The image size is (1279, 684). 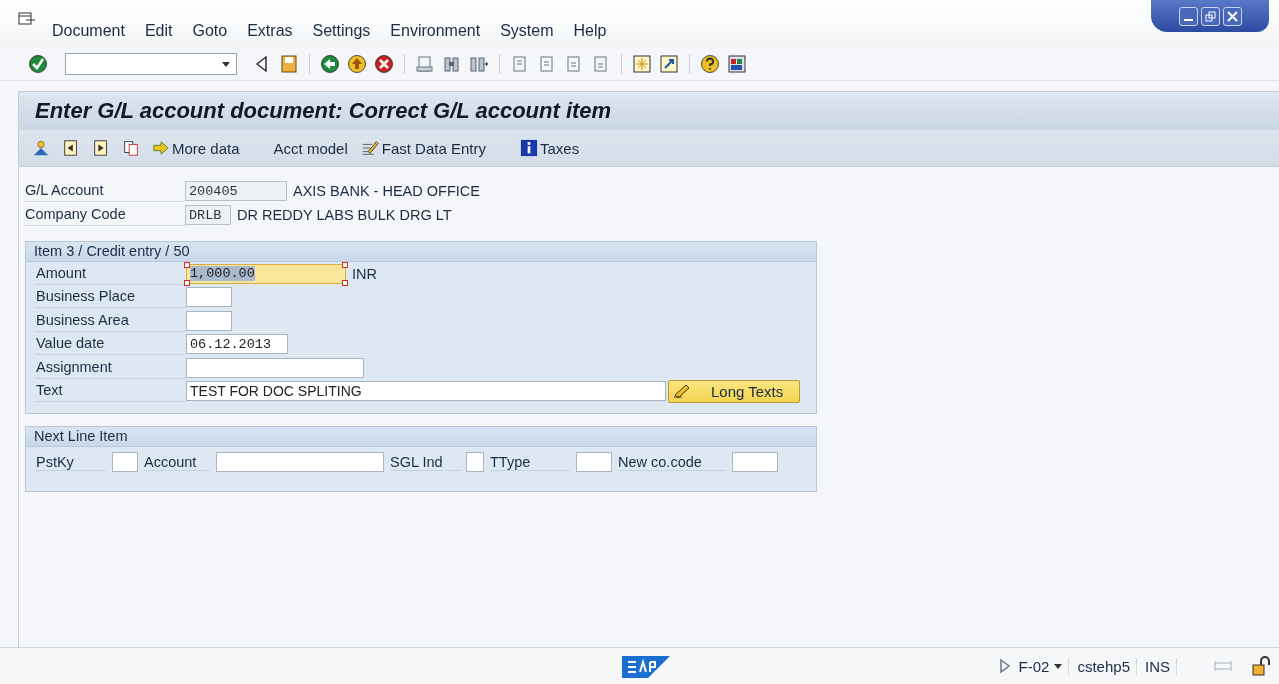 I want to click on menu-item: Edit, so click(x=158, y=31).